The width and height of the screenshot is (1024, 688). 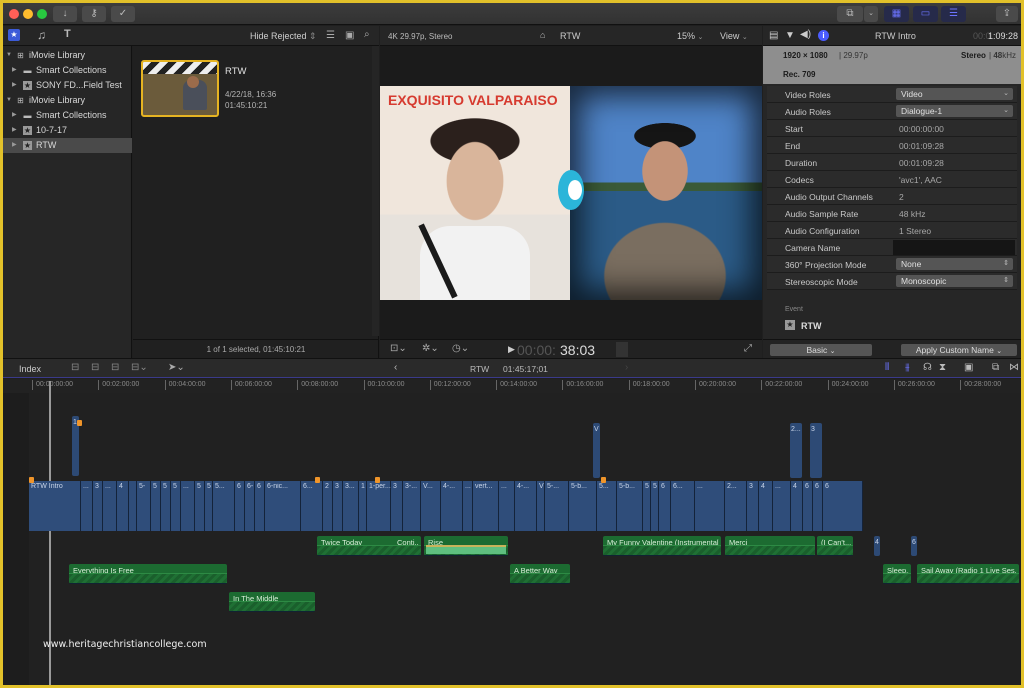 What do you see at coordinates (790, 35) in the screenshot?
I see `color-inspector-icon: ▼` at bounding box center [790, 35].